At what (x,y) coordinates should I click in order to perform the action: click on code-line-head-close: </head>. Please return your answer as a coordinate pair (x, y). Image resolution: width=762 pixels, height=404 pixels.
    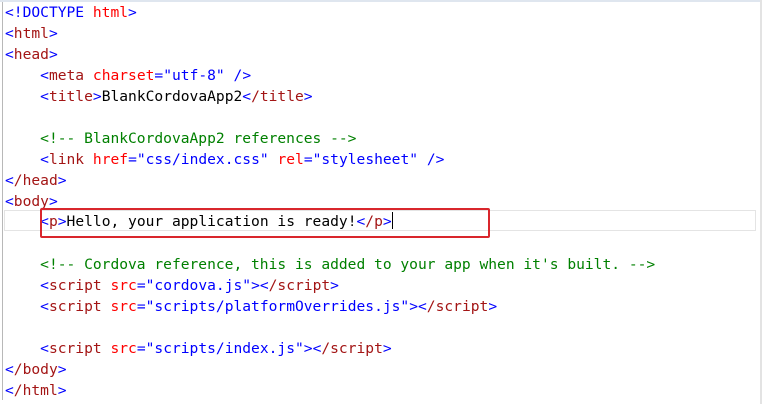
    Looking at the image, I should click on (36, 180).